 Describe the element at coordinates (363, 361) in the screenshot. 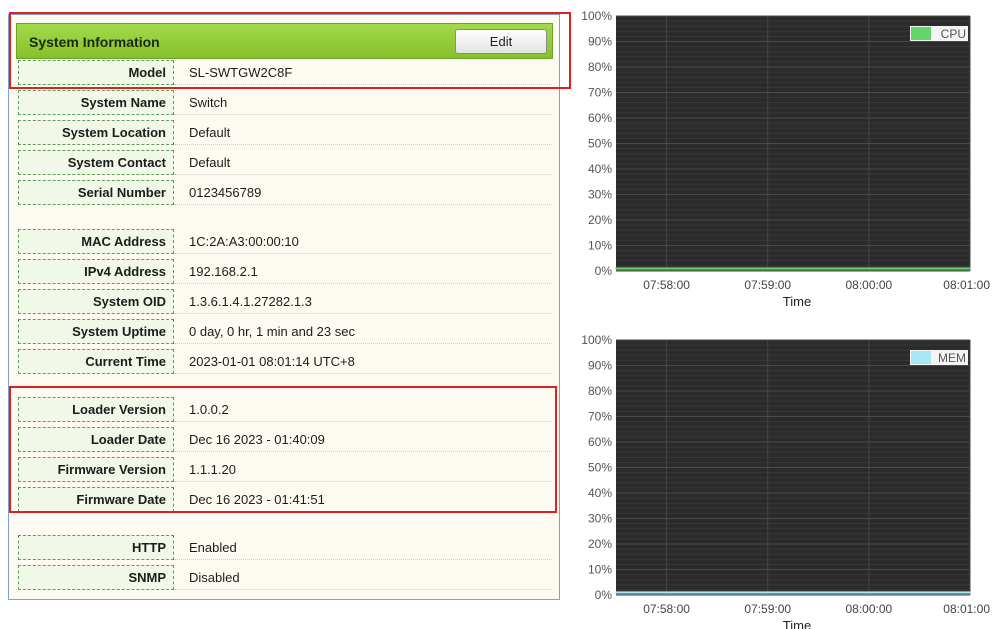

I see `info-value: 2023-01-01 08:01:14 UTC+8` at that location.